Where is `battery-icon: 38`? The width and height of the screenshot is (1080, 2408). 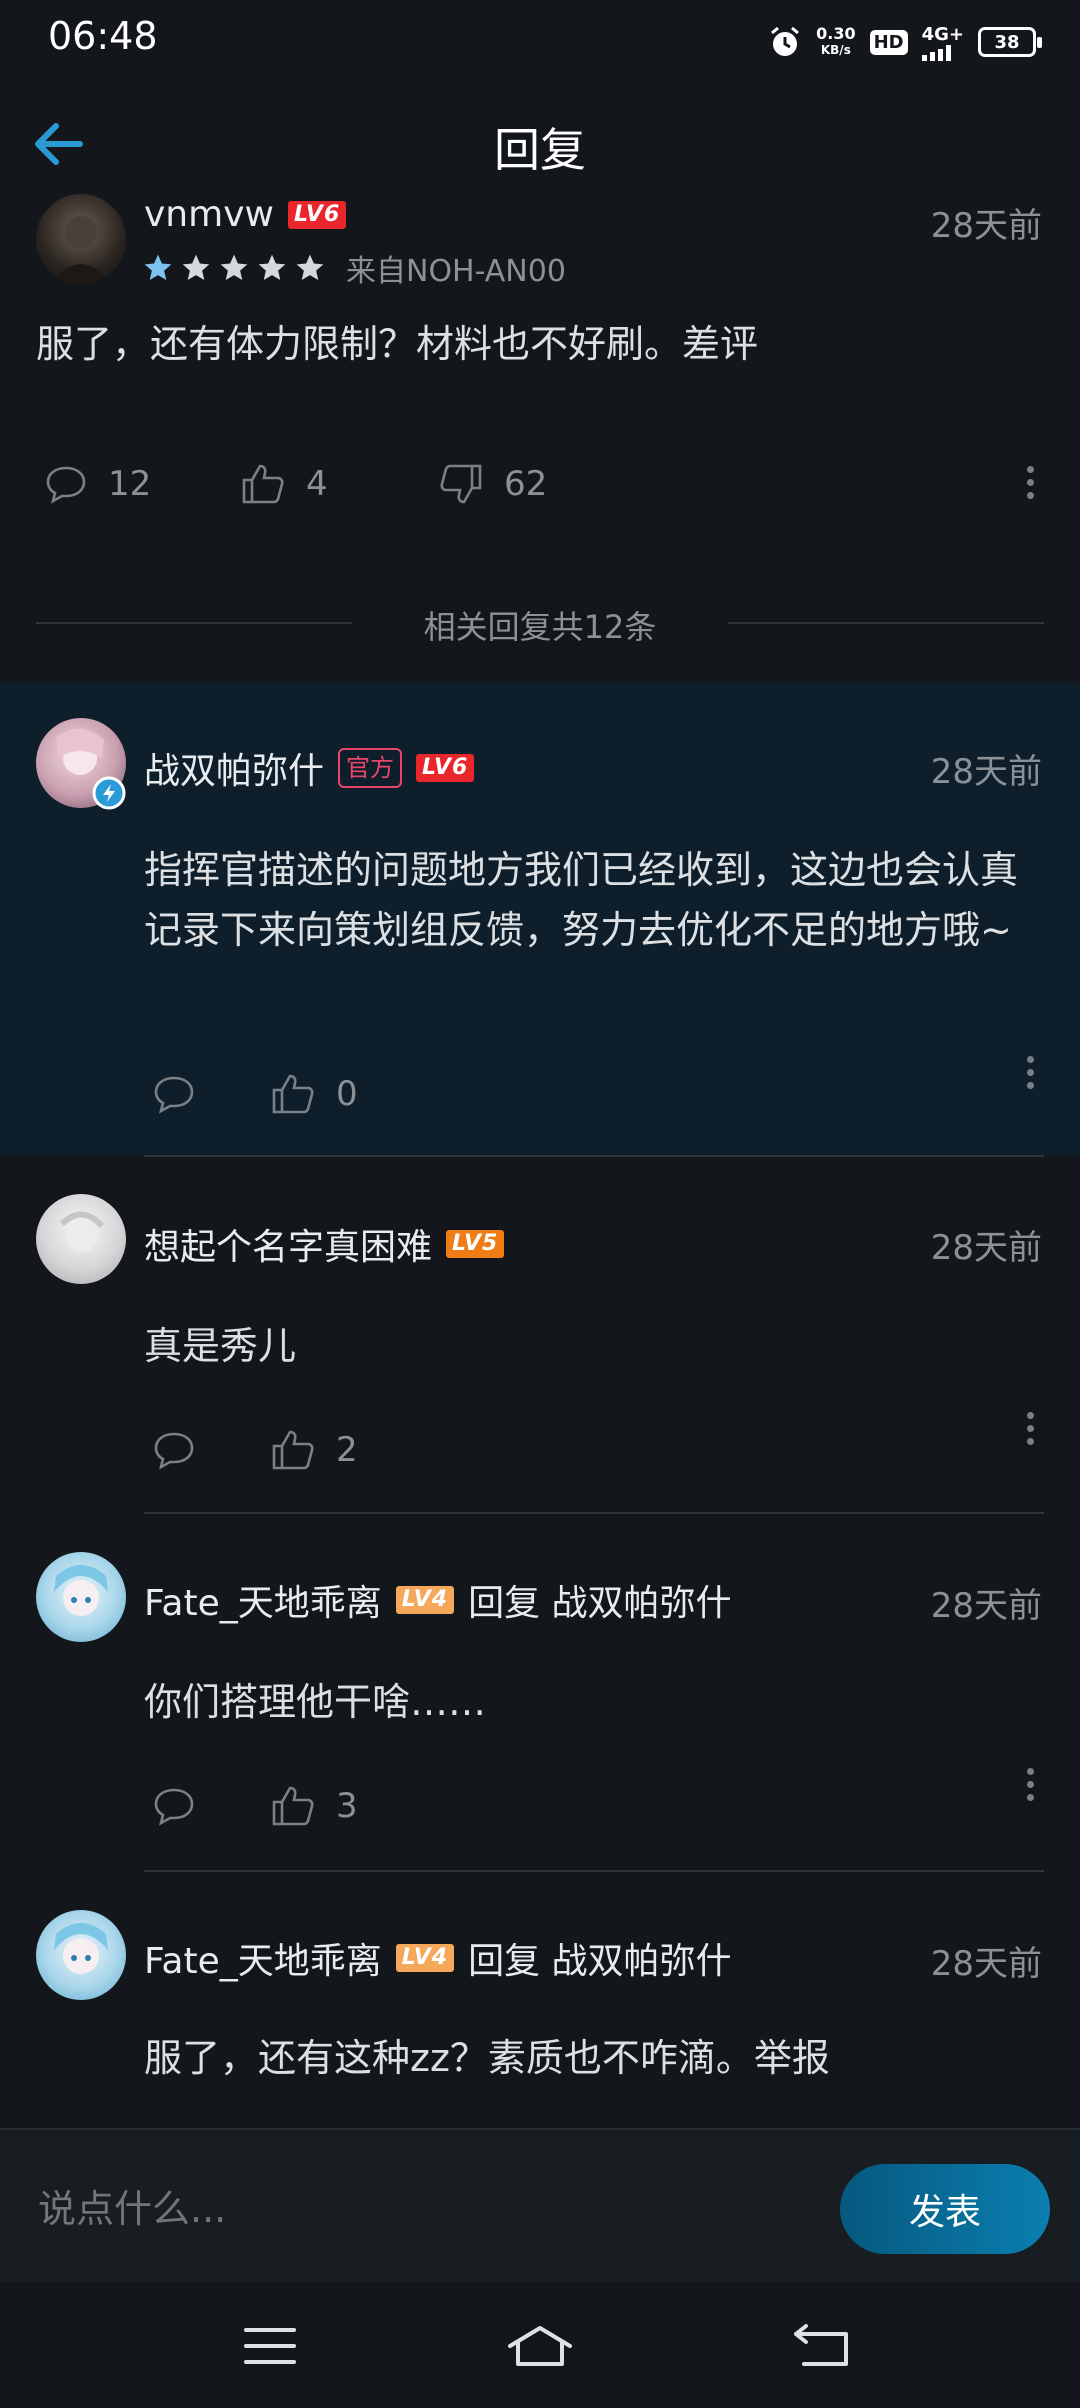
battery-icon: 38 is located at coordinates (1010, 42).